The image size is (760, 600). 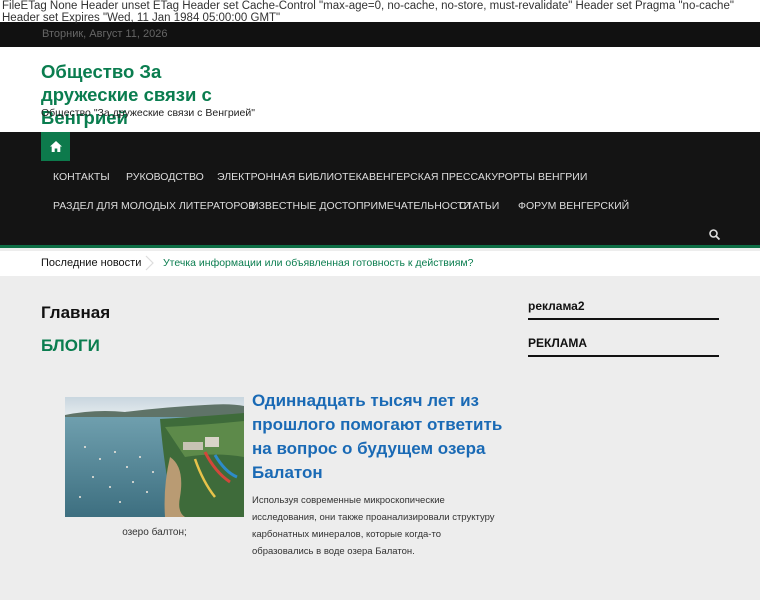 What do you see at coordinates (165, 177) in the screenshot?
I see `nav-item-leadership: Руководство` at bounding box center [165, 177].